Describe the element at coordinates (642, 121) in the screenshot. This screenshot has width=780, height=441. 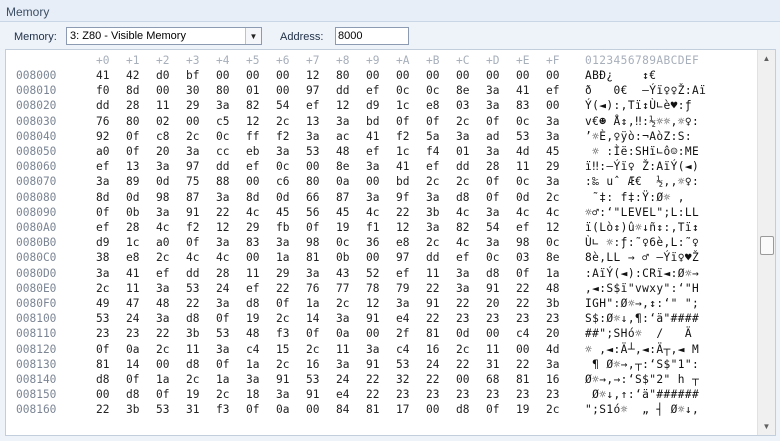
I see `row-ascii: v€☻ Å↕,‼:½☼☼,☼♀:` at that location.